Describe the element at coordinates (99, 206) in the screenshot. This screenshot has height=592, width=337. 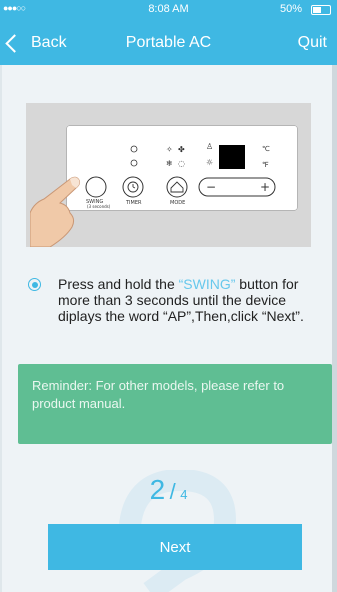
I see `swing-sub-label: (3 seconds)` at that location.